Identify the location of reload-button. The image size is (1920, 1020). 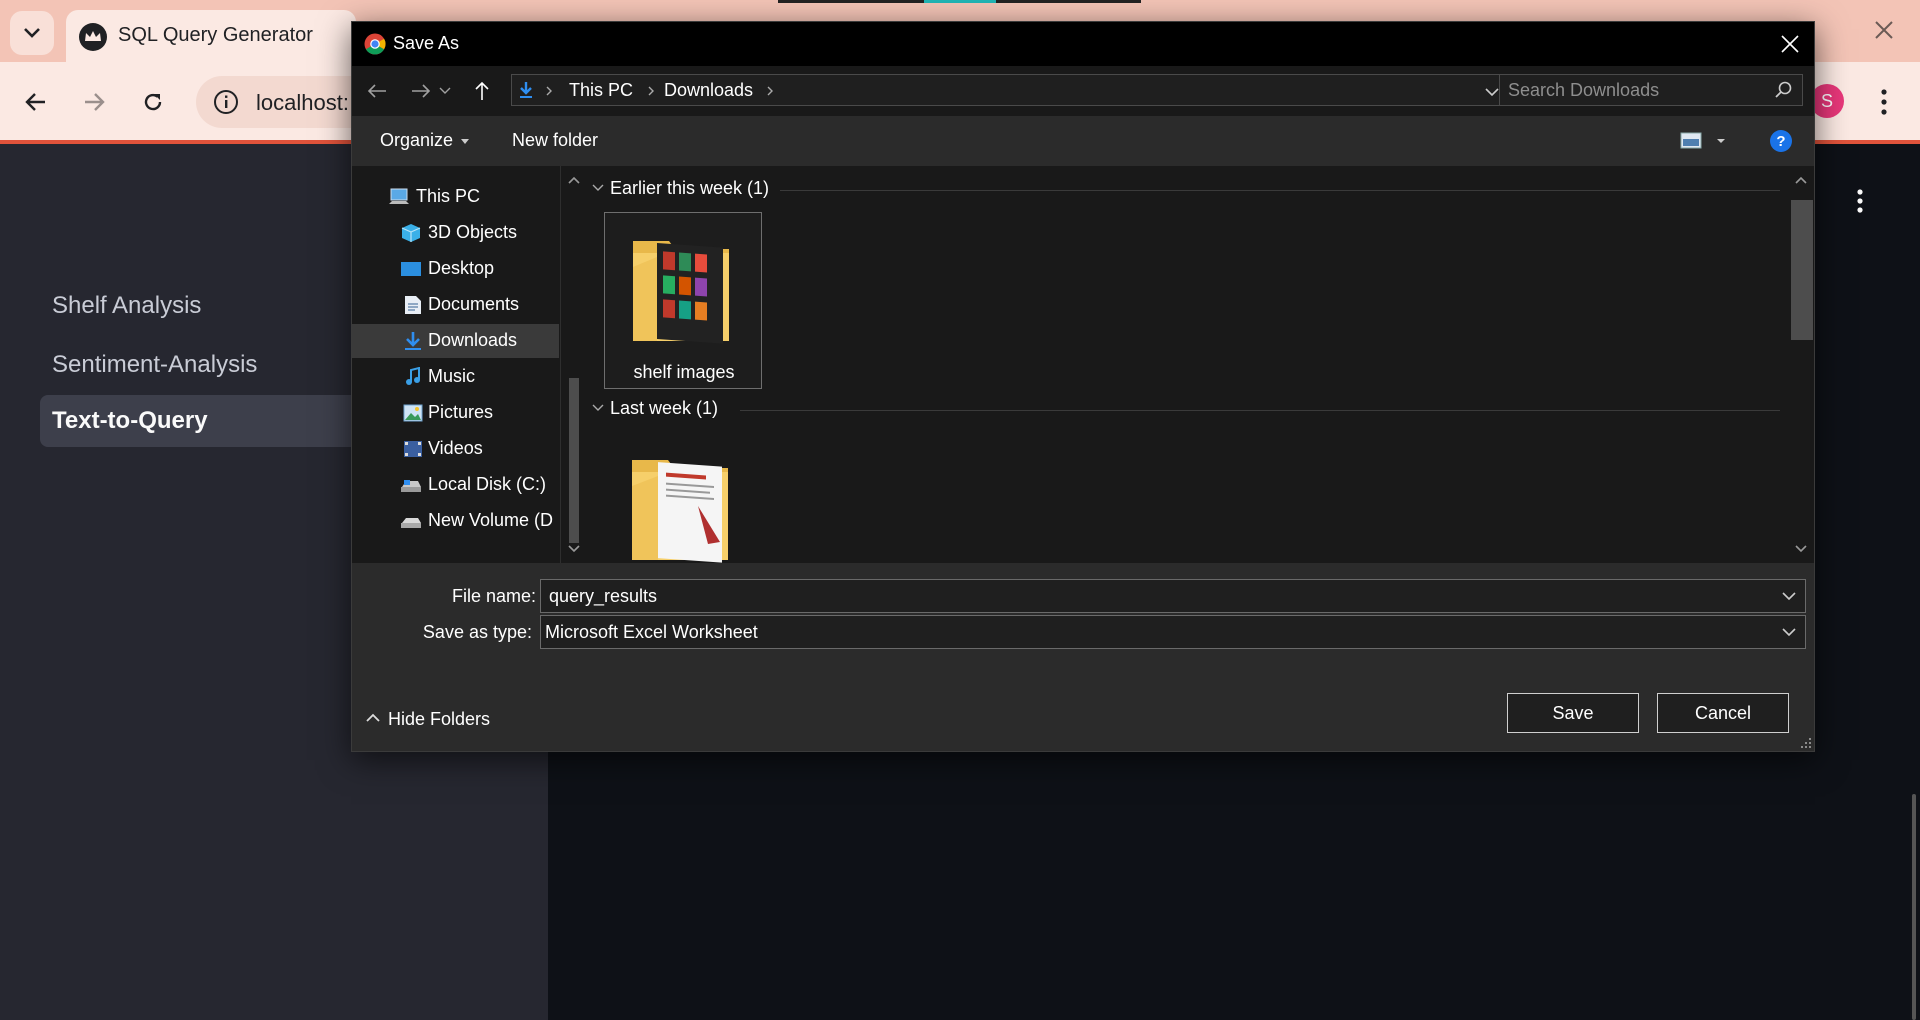
(153, 102).